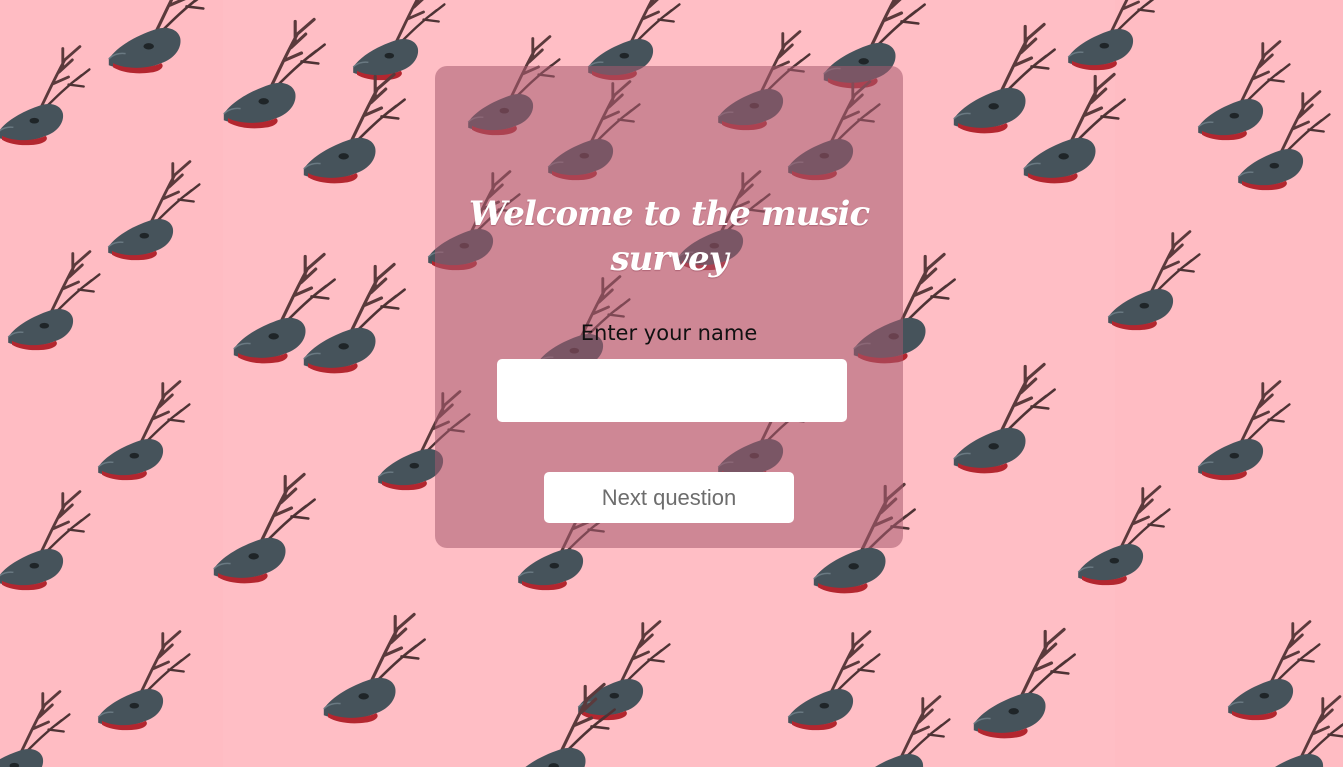  I want to click on page-title: Welcome to the music survey, so click(669, 262).